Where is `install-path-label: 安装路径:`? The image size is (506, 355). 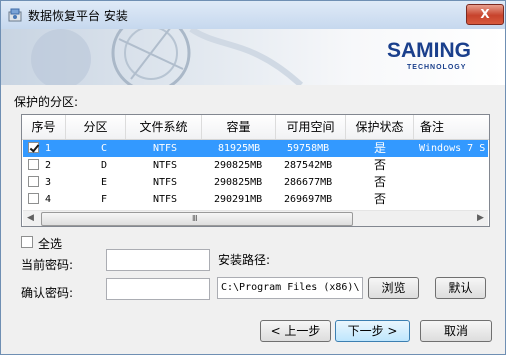 install-path-label: 安装路径: is located at coordinates (244, 260).